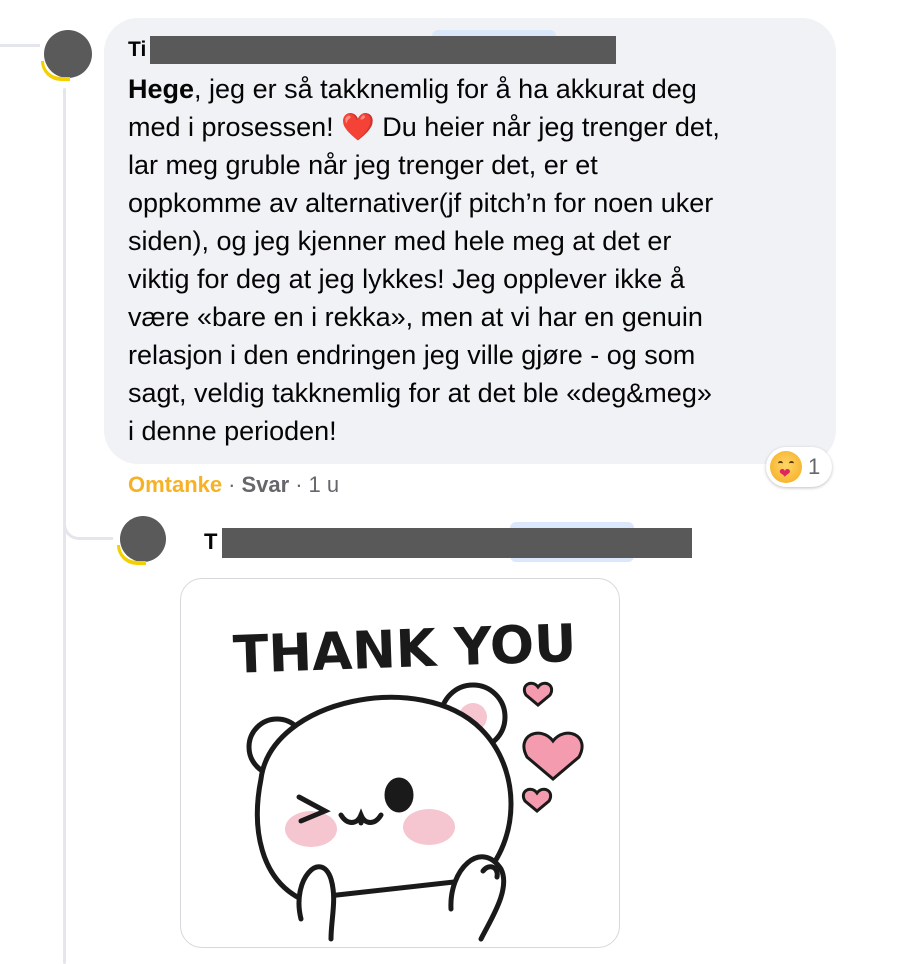 Image resolution: width=904 pixels, height=964 pixels. Describe the element at coordinates (20, 45) in the screenshot. I see `thread-connector` at that location.